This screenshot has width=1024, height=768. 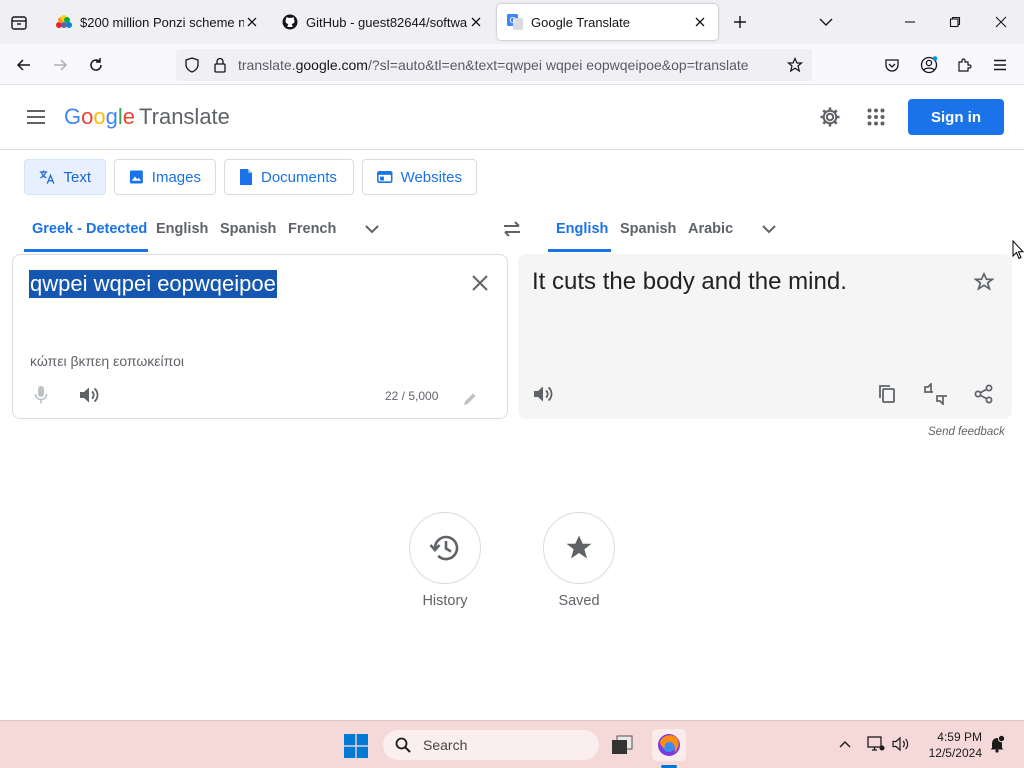 I want to click on menu-hamburger-icon, so click(x=1000, y=65).